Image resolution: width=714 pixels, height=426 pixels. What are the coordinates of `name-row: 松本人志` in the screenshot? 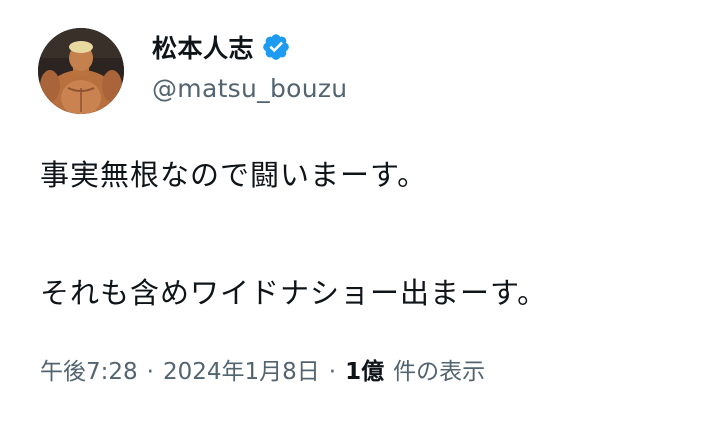 It's located at (249, 47).